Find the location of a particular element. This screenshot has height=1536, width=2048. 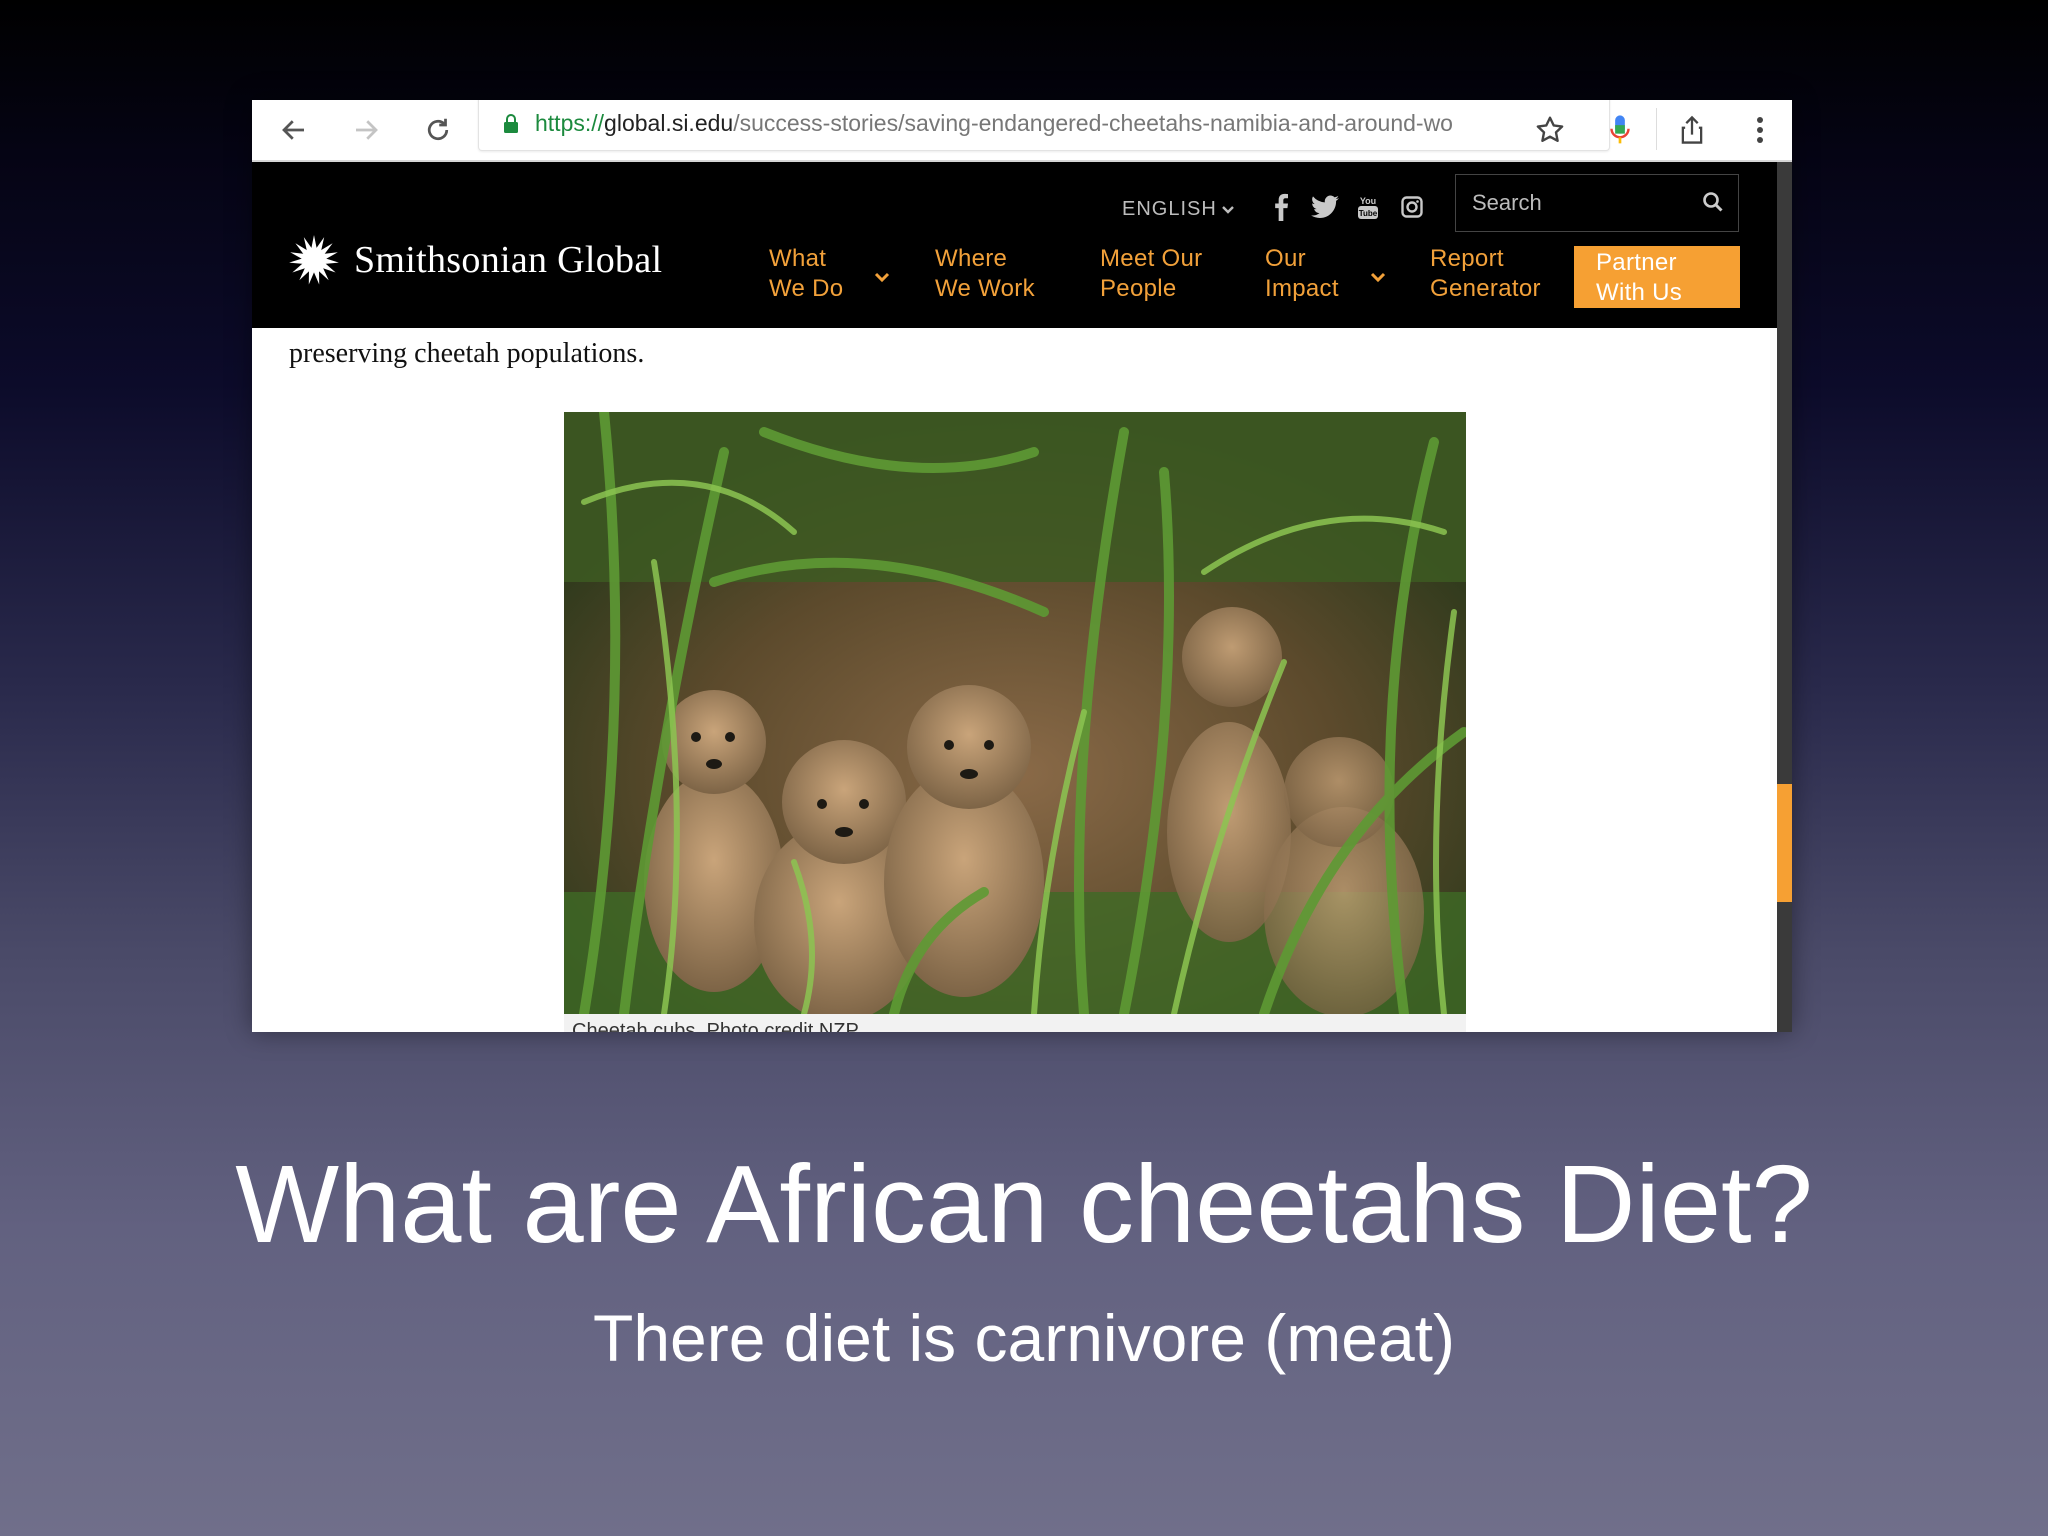

search-input is located at coordinates (1582, 203).